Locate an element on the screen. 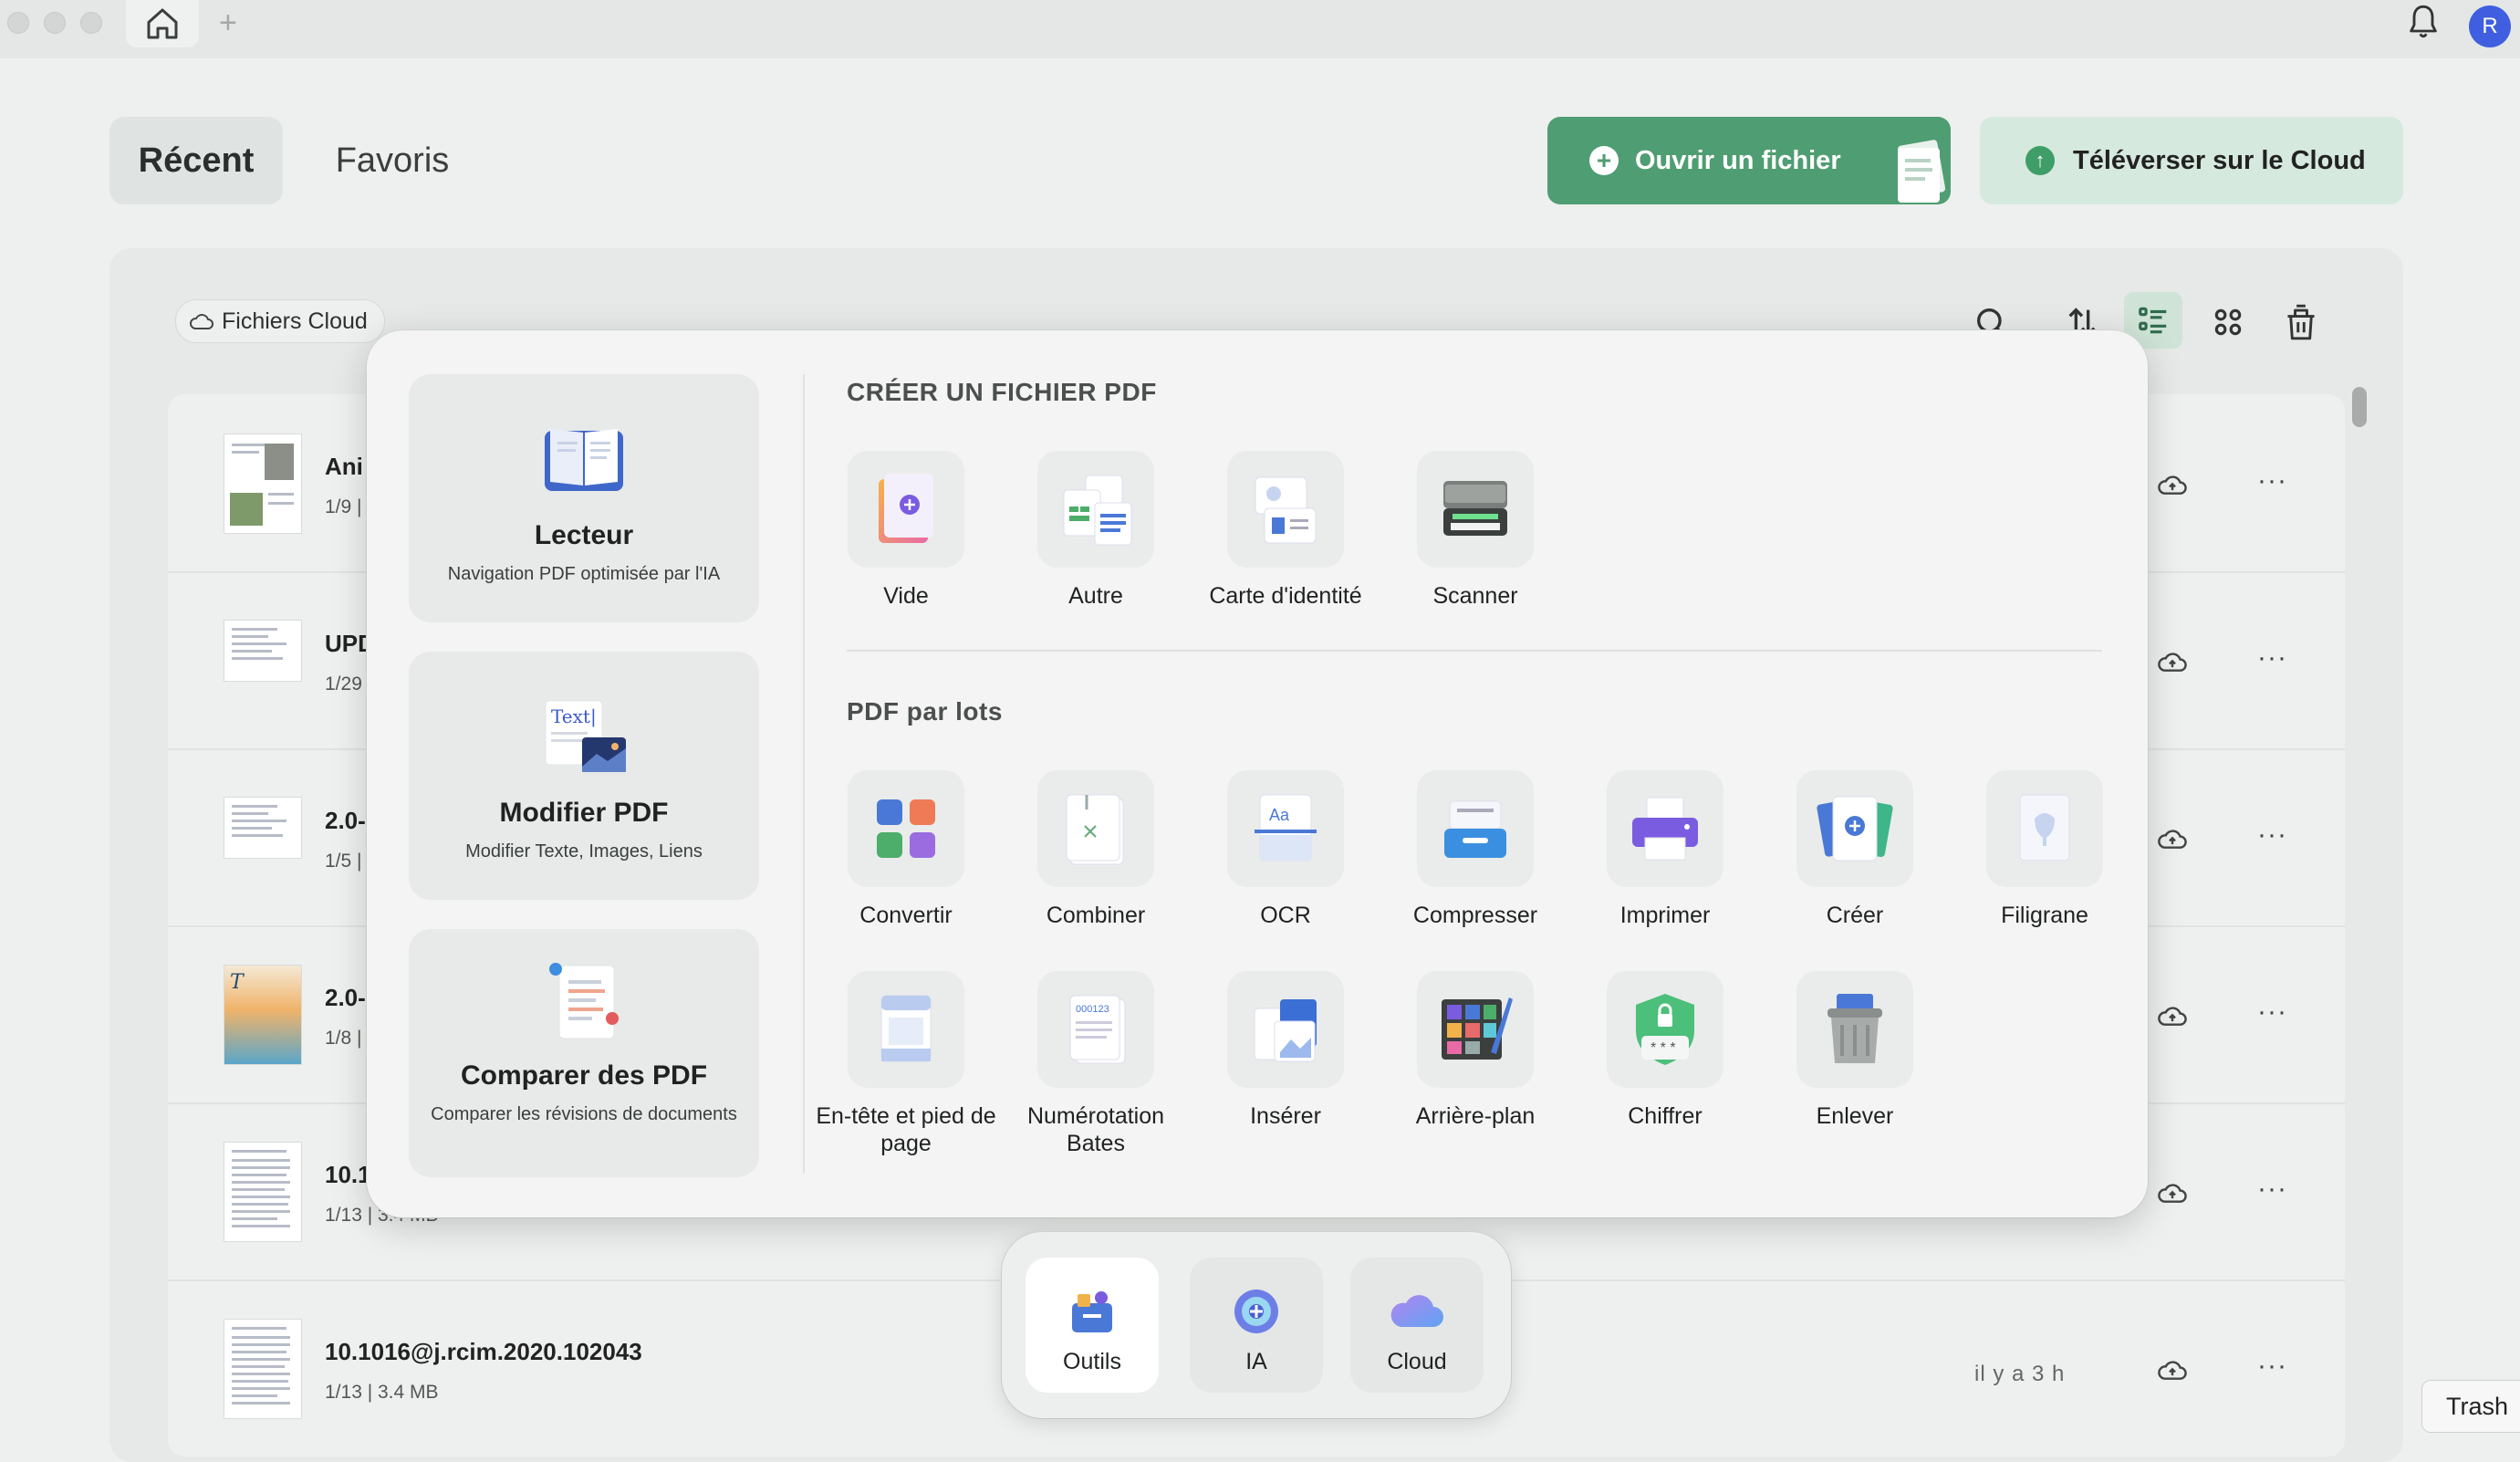  tool-id-card-label: Carte d'identité is located at coordinates (1285, 596).